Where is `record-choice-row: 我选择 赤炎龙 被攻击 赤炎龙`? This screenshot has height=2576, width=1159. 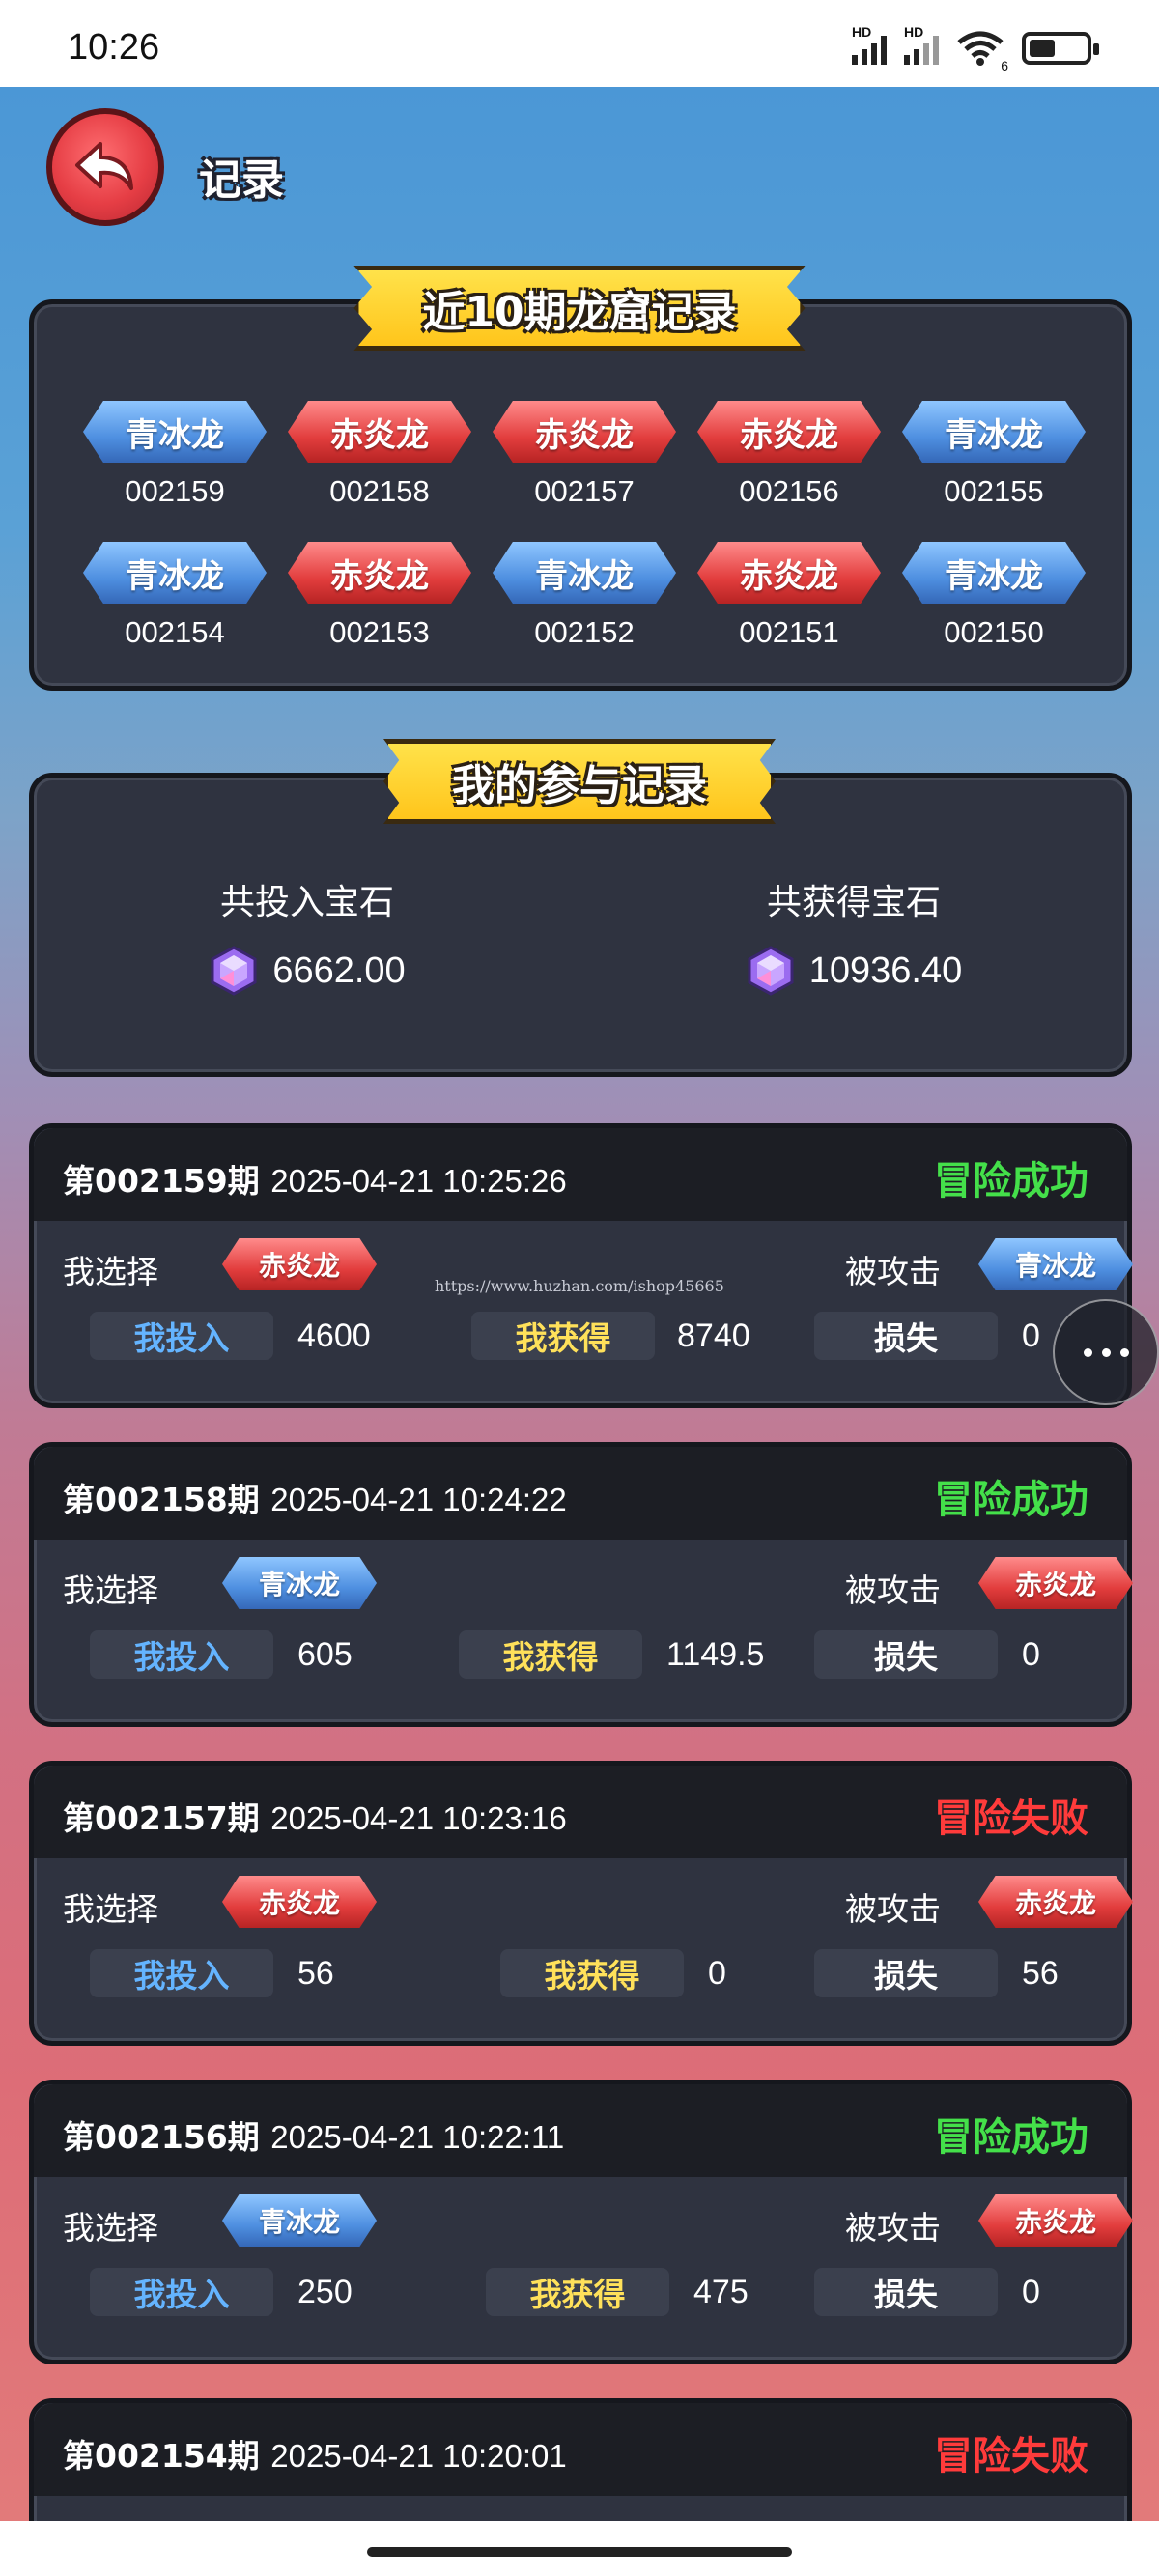
record-choice-row: 我选择 赤炎龙 被攻击 赤炎龙 is located at coordinates (598, 1903).